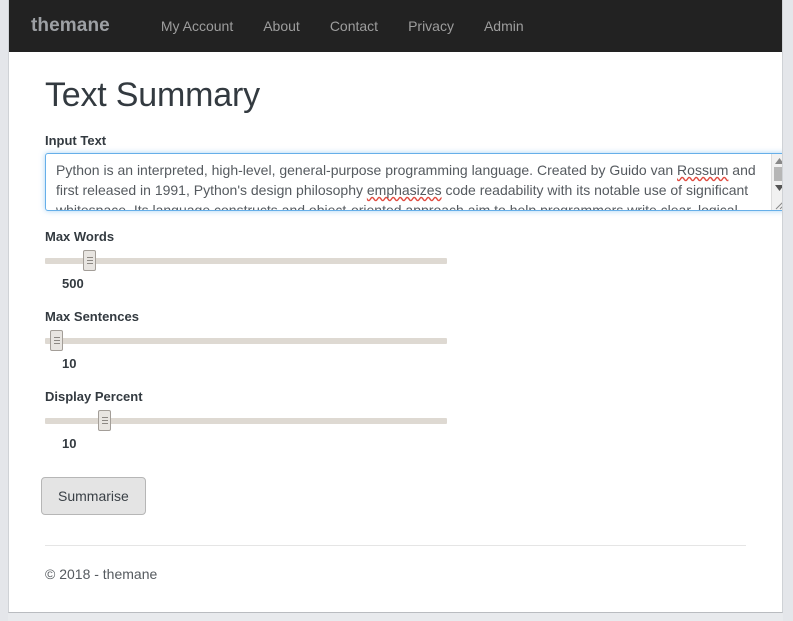  Describe the element at coordinates (69, 363) in the screenshot. I see `slider-value-max-sentences: 10` at that location.